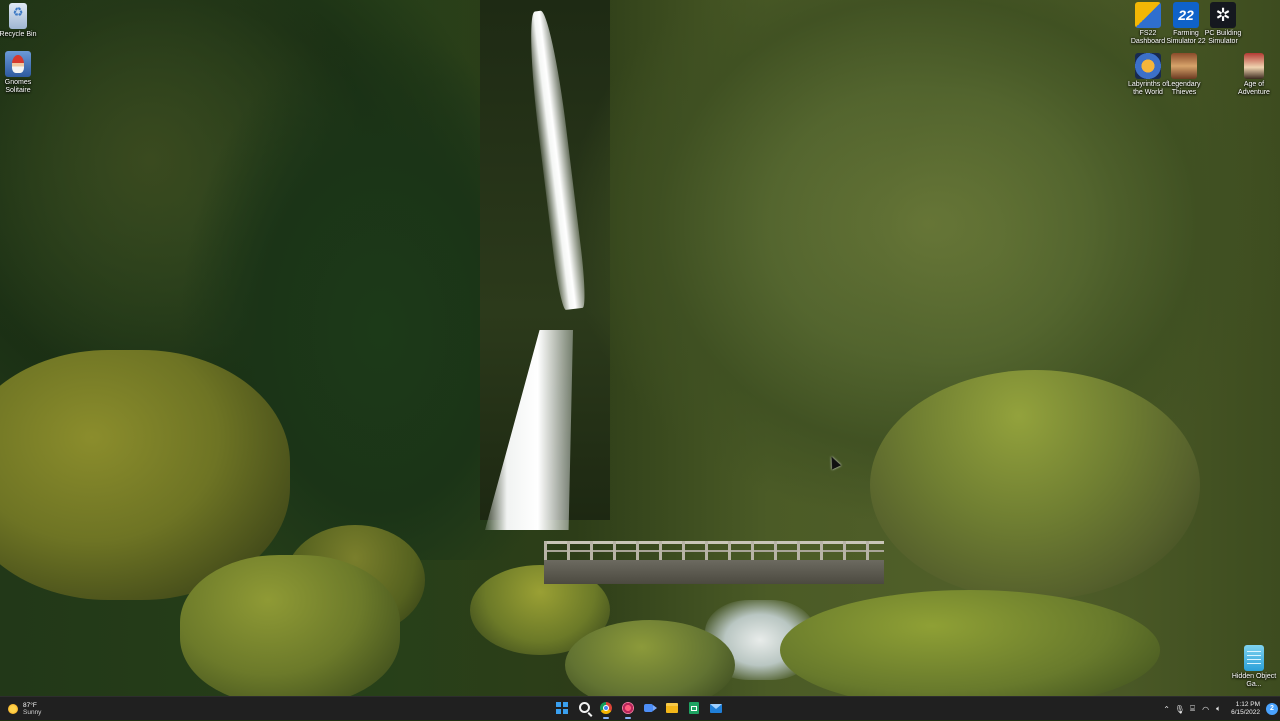  I want to click on start-button, so click(562, 708).